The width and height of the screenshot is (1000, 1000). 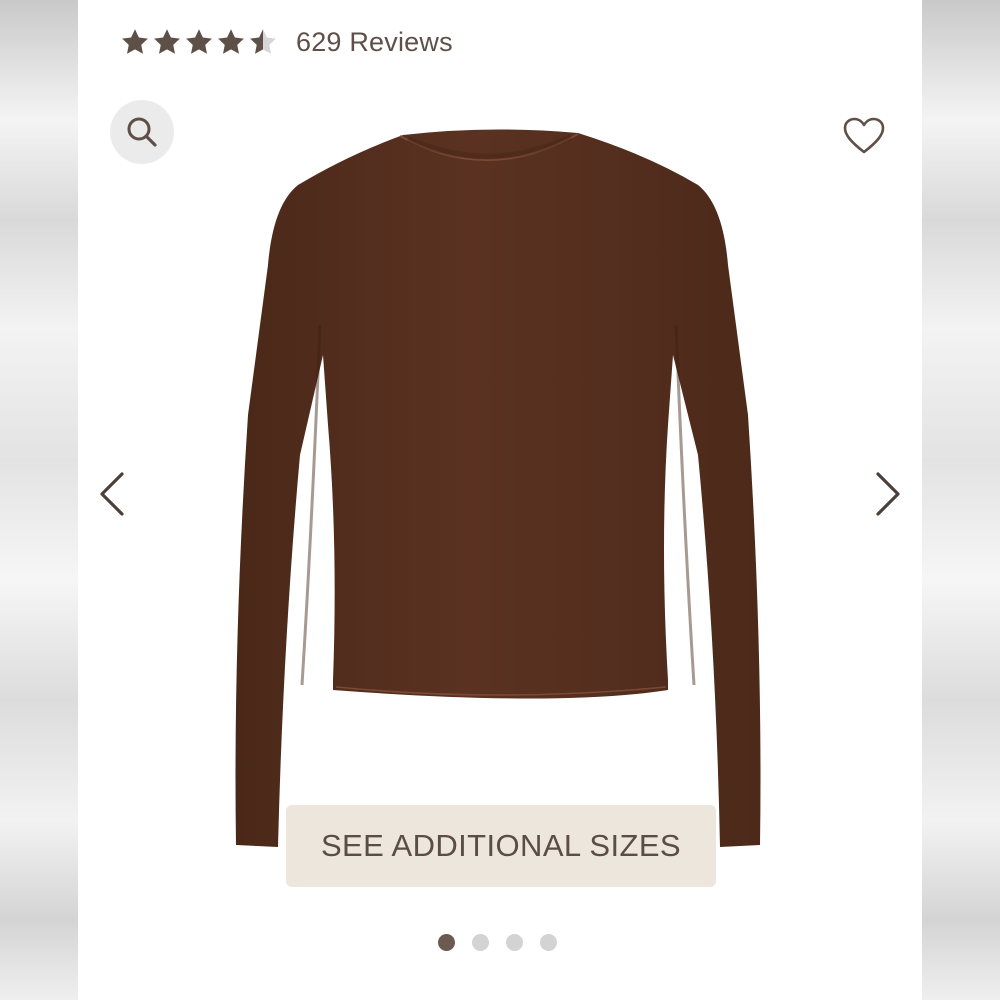 What do you see at coordinates (961, 500) in the screenshot?
I see `right-backdrop` at bounding box center [961, 500].